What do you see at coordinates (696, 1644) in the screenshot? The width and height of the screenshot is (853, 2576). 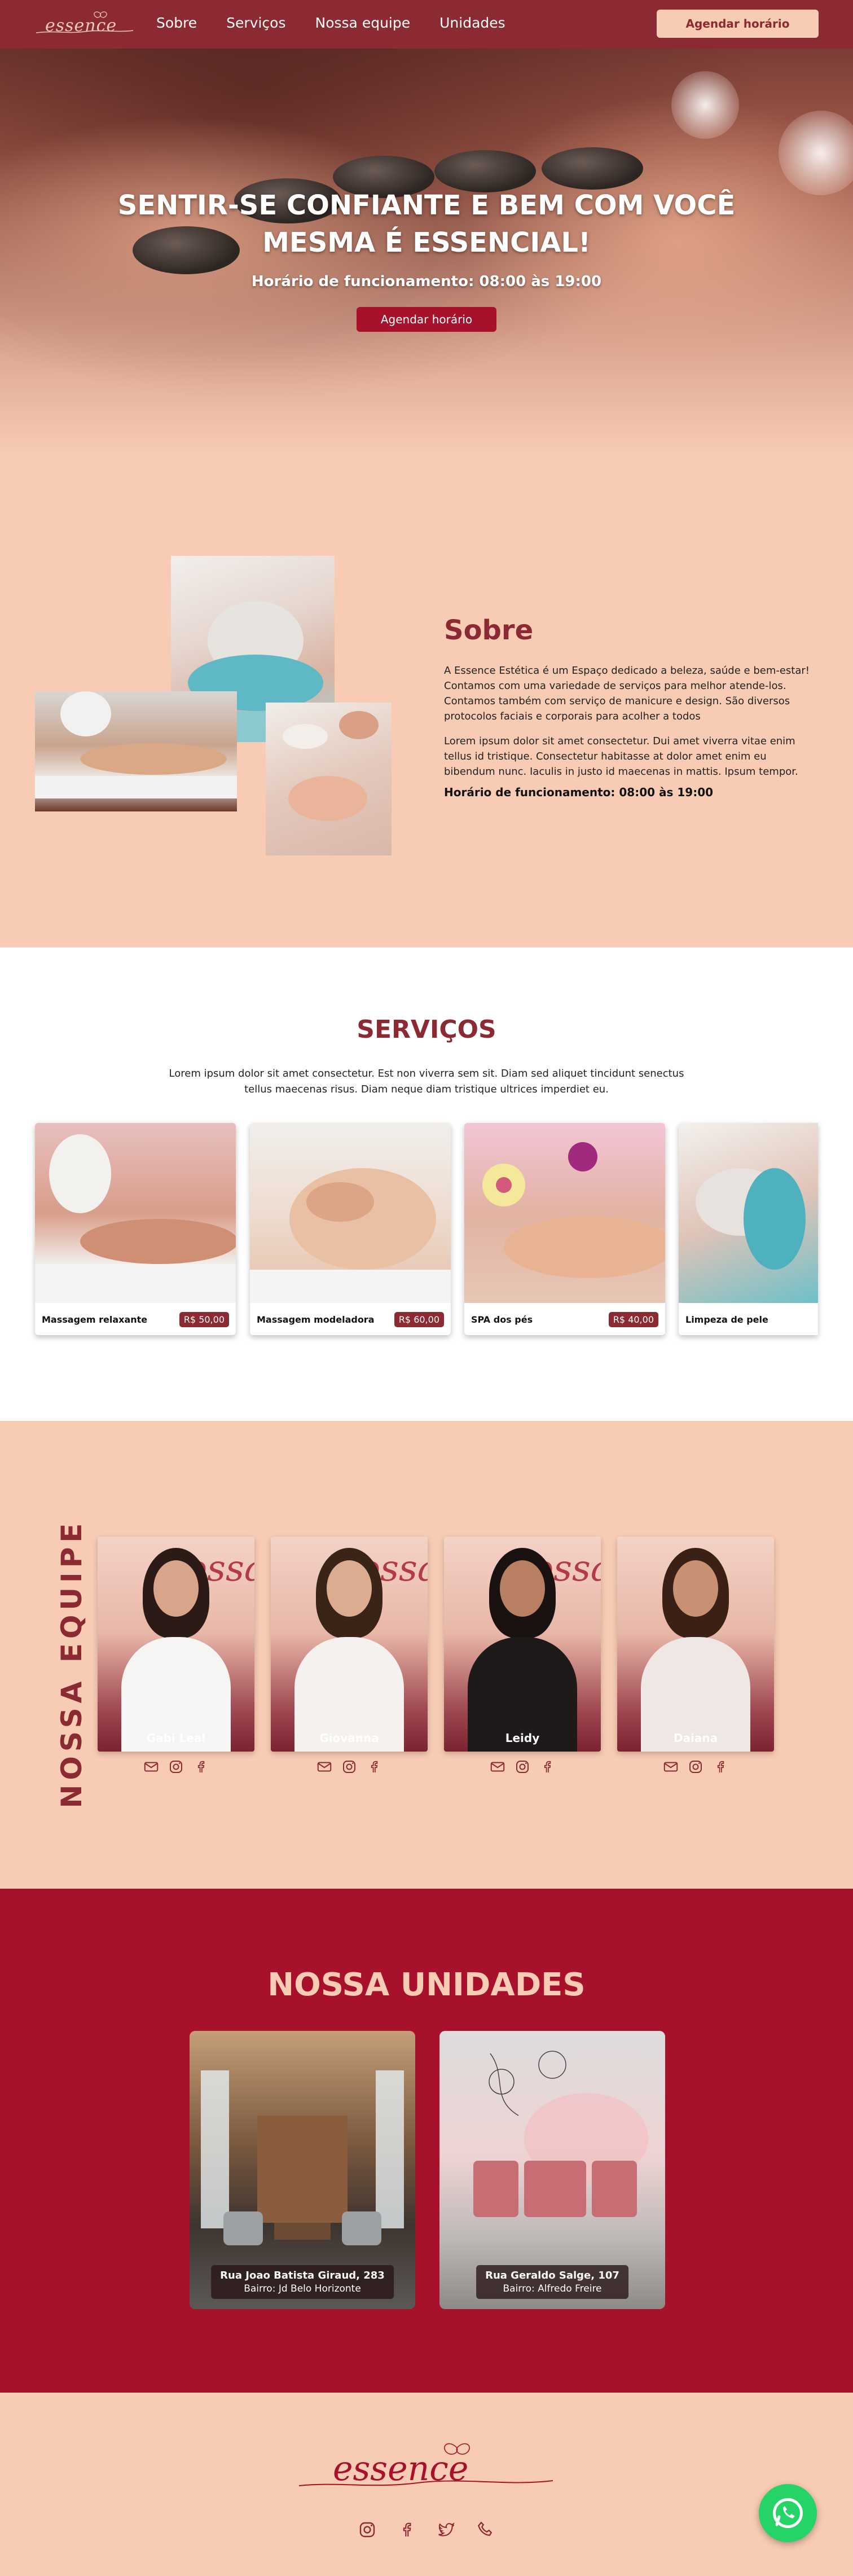 I see `team-member-card: Daiana` at bounding box center [696, 1644].